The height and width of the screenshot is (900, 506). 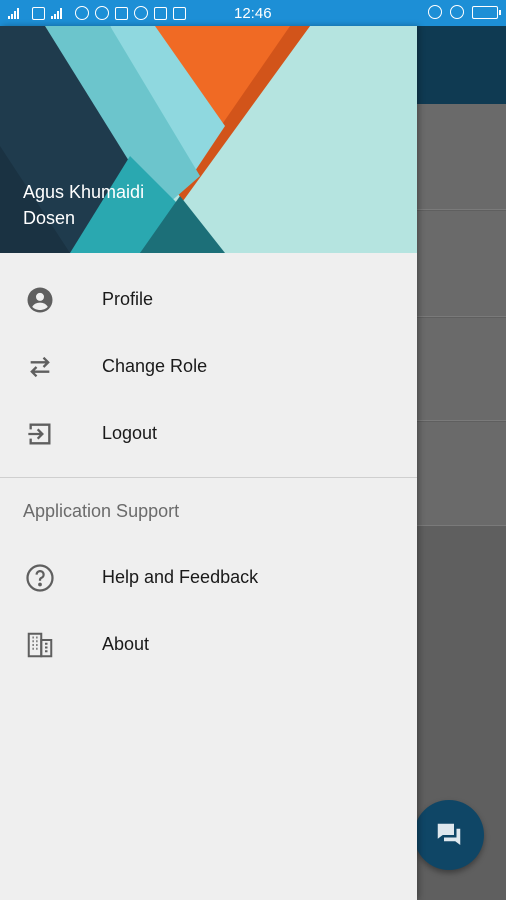 I want to click on menu-item-label: About, so click(x=126, y=644).